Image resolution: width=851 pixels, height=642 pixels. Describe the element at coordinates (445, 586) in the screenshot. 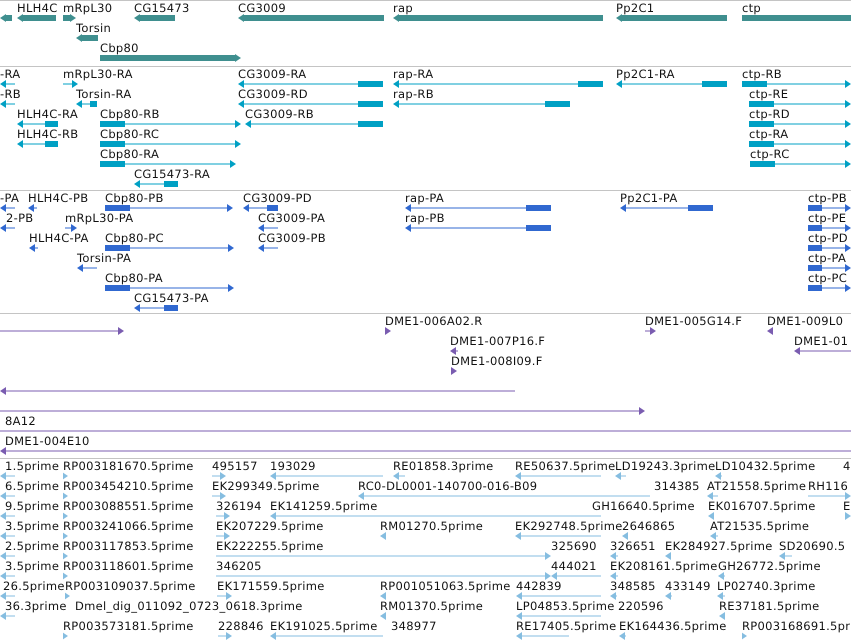

I see `feature-label: RP001051063.5prime` at that location.